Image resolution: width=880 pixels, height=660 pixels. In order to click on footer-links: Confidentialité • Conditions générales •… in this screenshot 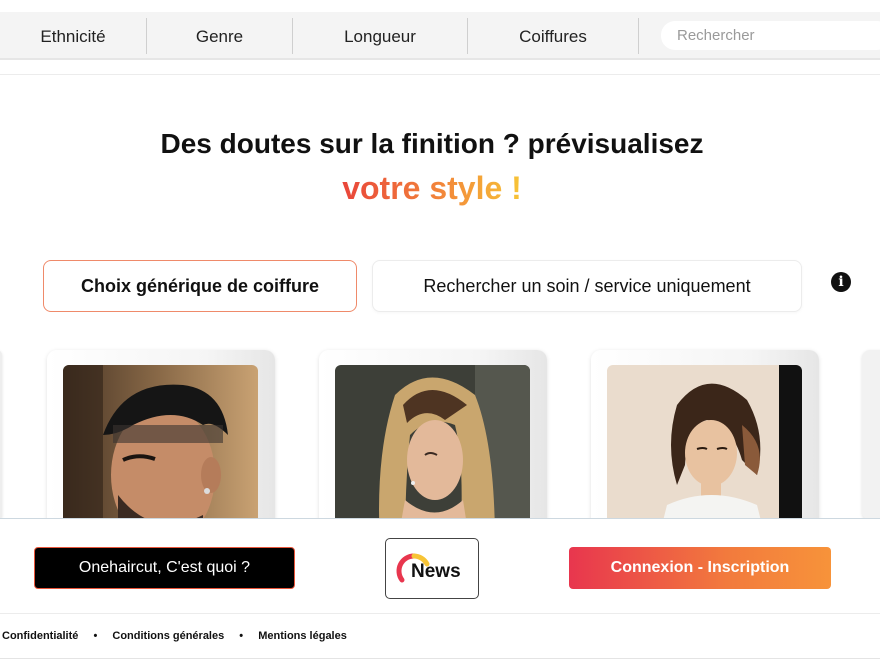, I will do `click(174, 636)`.